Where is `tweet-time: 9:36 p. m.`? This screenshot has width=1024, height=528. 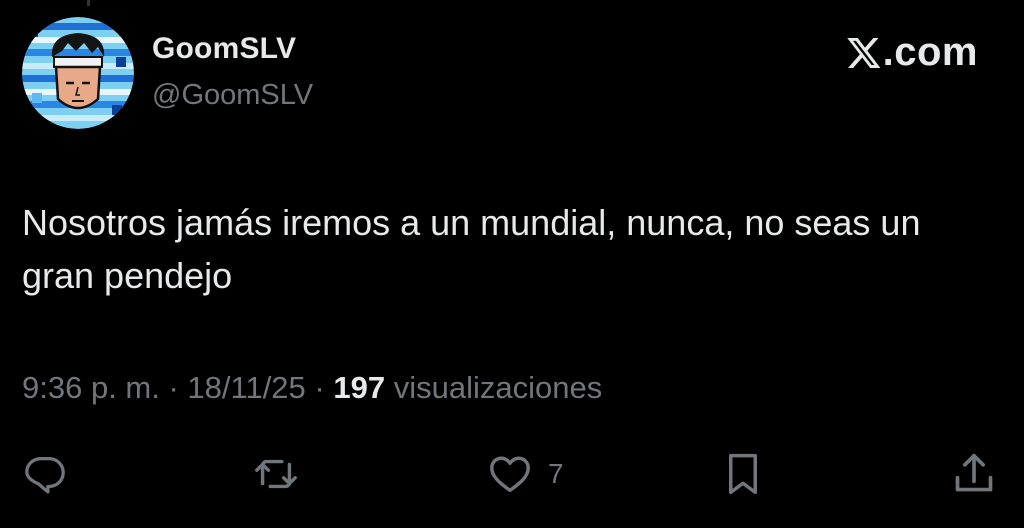 tweet-time: 9:36 p. m. is located at coordinates (91, 387).